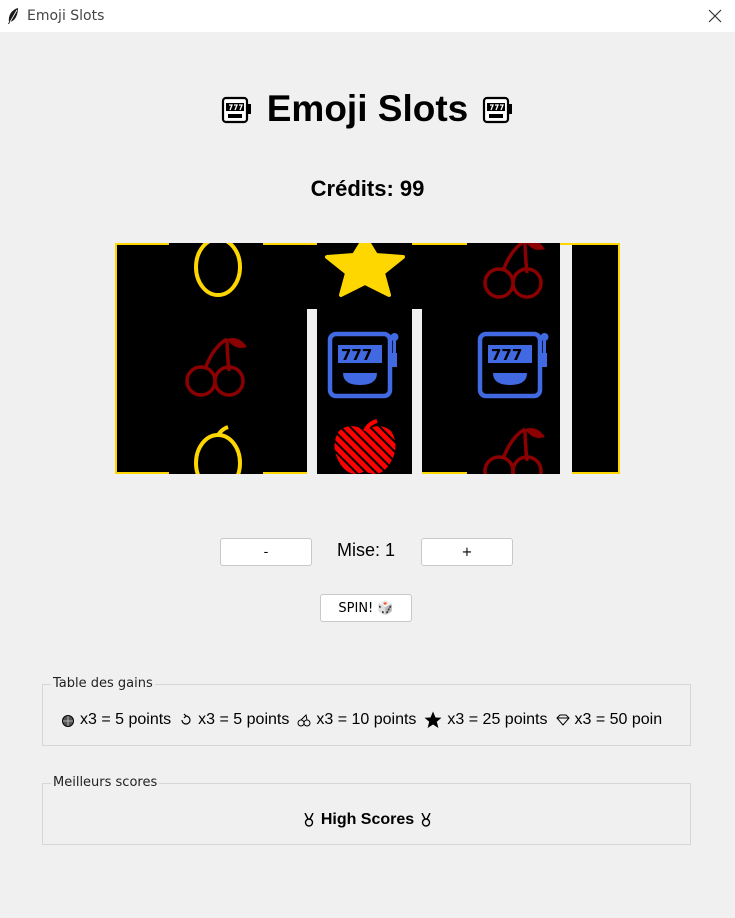  Describe the element at coordinates (68, 721) in the screenshot. I see `ball-icon` at that location.